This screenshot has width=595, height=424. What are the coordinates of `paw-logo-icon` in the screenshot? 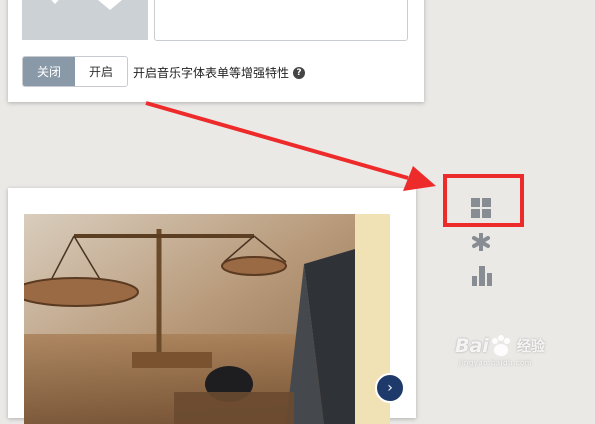 It's located at (500, 345).